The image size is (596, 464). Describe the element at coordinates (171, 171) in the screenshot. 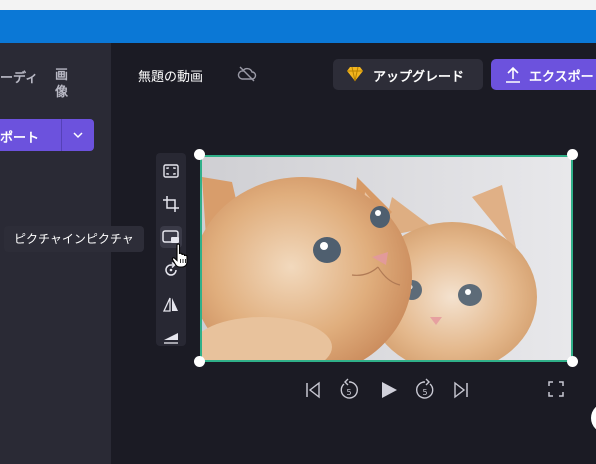

I see `fit-icon` at that location.